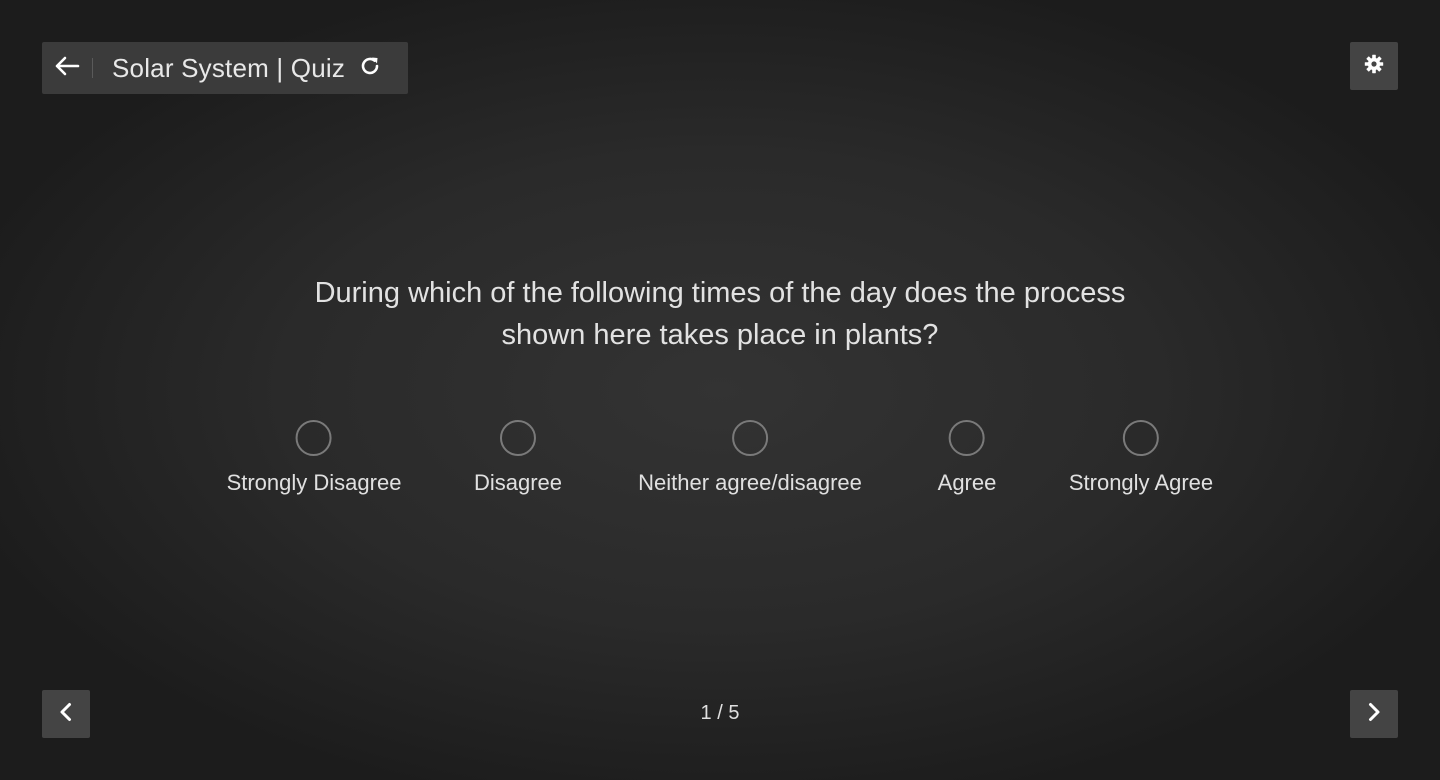 The height and width of the screenshot is (780, 1440). What do you see at coordinates (314, 482) in the screenshot?
I see `option-label: Strongly Disagree` at bounding box center [314, 482].